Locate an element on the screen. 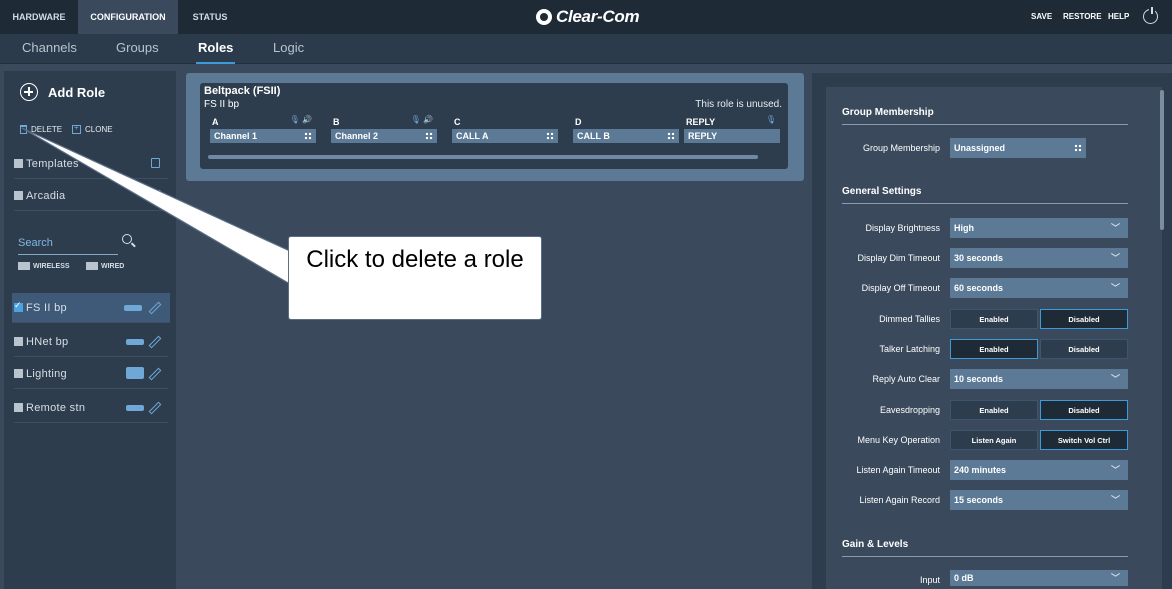 This screenshot has height=589, width=1172. callout-pointer is located at coordinates (157, 206).